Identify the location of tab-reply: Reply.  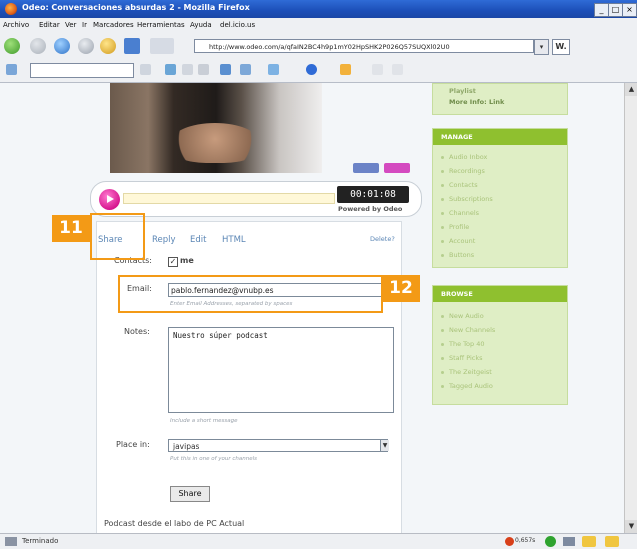
(164, 240).